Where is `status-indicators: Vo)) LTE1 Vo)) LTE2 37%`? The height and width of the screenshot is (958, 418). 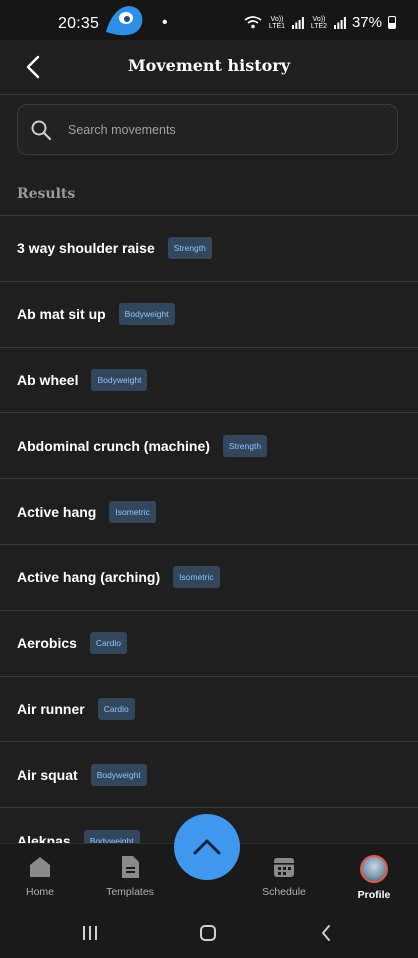
status-indicators: Vo)) LTE1 Vo)) LTE2 37% is located at coordinates (320, 22).